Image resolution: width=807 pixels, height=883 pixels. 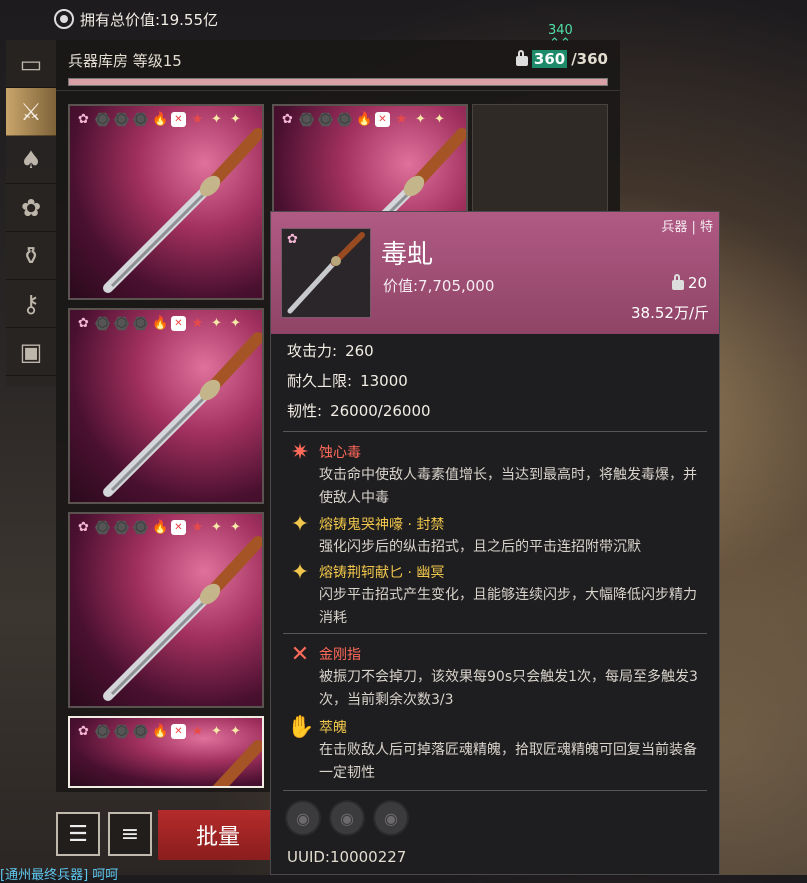 I want to click on list-icon: ☰, so click(x=78, y=834).